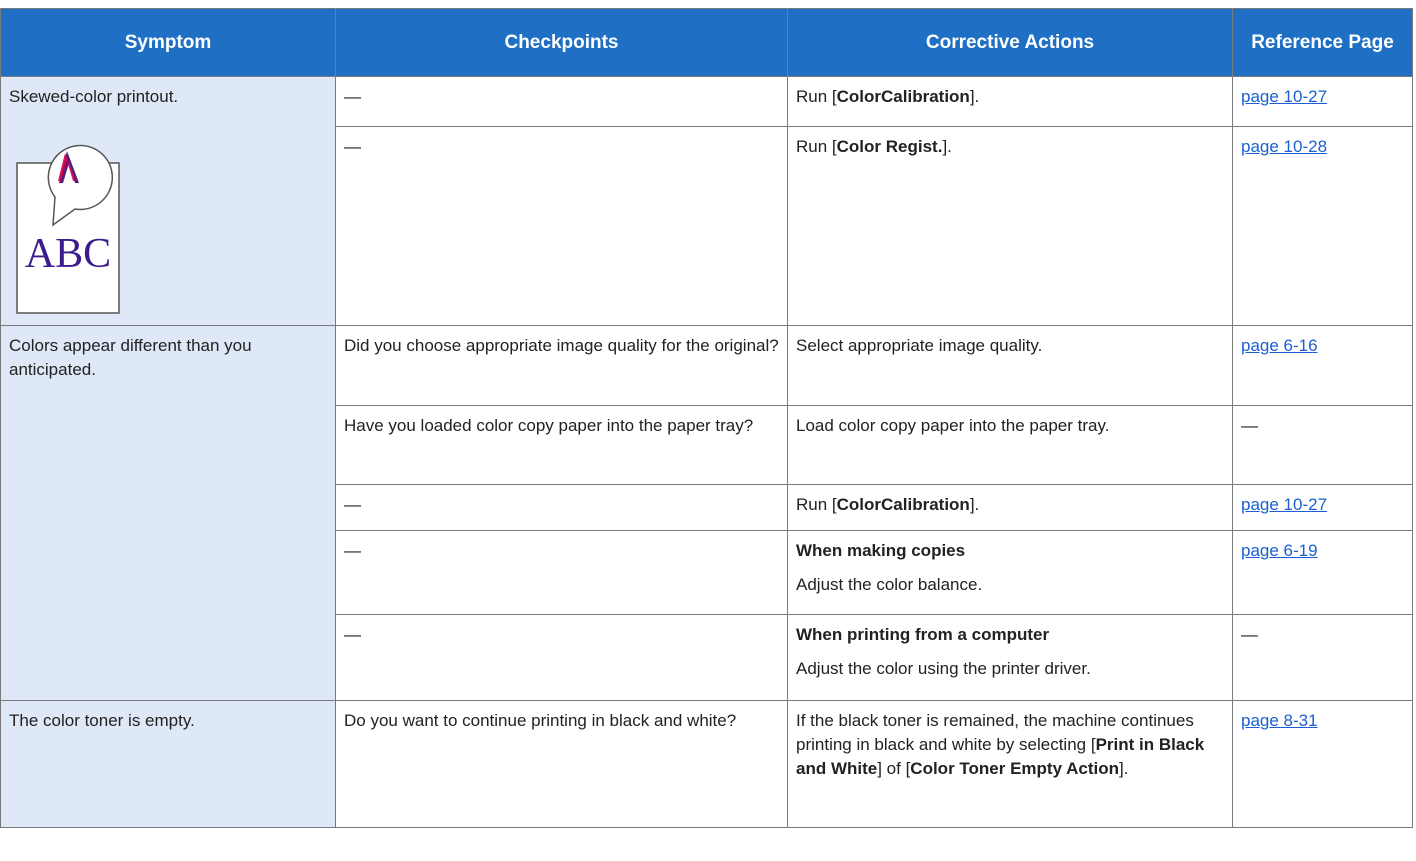 This screenshot has width=1416, height=861. Describe the element at coordinates (1322, 365) in the screenshot. I see `reference-cell: page 6-16` at that location.